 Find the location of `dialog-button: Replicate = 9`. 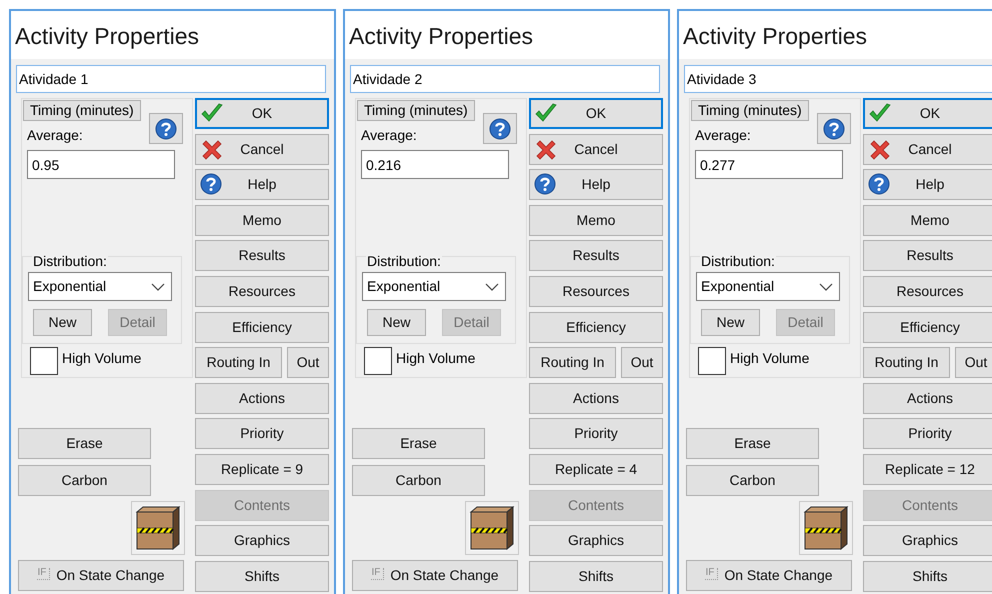

dialog-button: Replicate = 9 is located at coordinates (262, 469).